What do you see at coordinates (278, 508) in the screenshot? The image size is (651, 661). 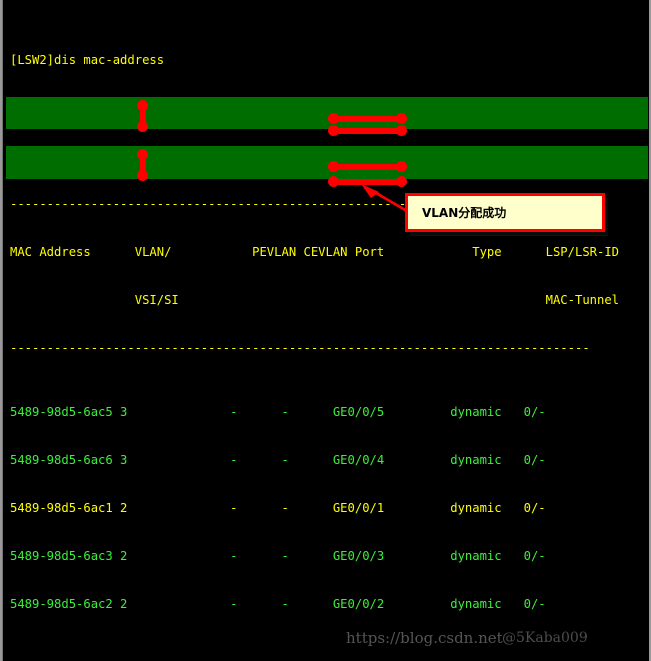 I see `table-row: 5489-98d5-6ac1 2 - - GE0/0/1 dynamic 0/-` at bounding box center [278, 508].